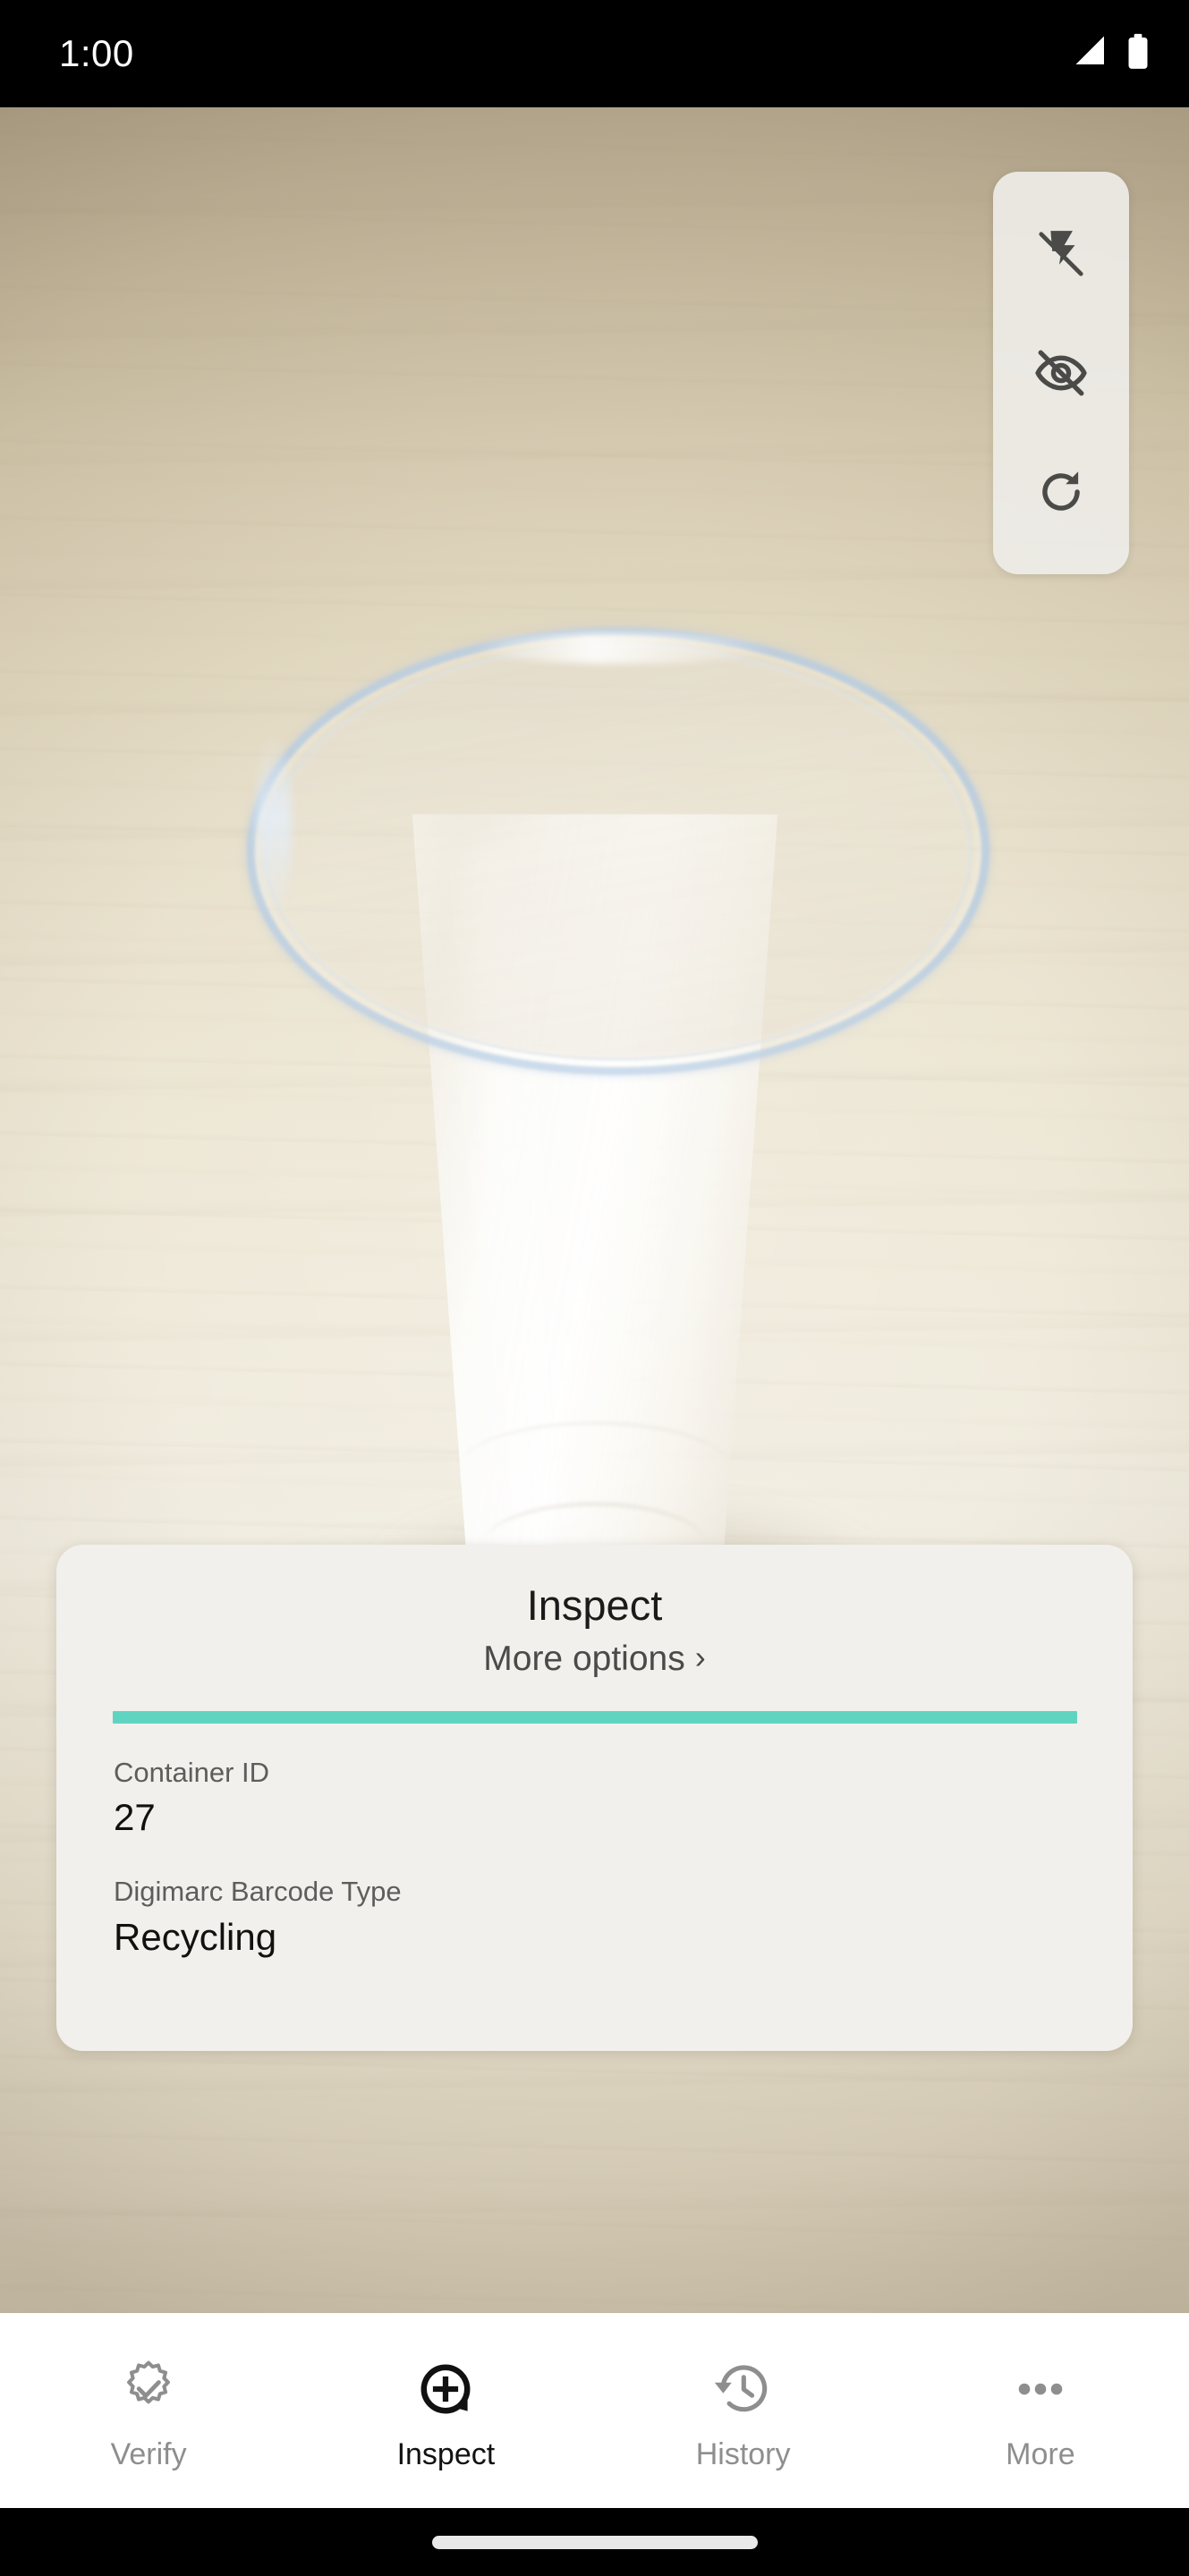 The height and width of the screenshot is (2576, 1189). I want to click on refresh-button, so click(1061, 492).